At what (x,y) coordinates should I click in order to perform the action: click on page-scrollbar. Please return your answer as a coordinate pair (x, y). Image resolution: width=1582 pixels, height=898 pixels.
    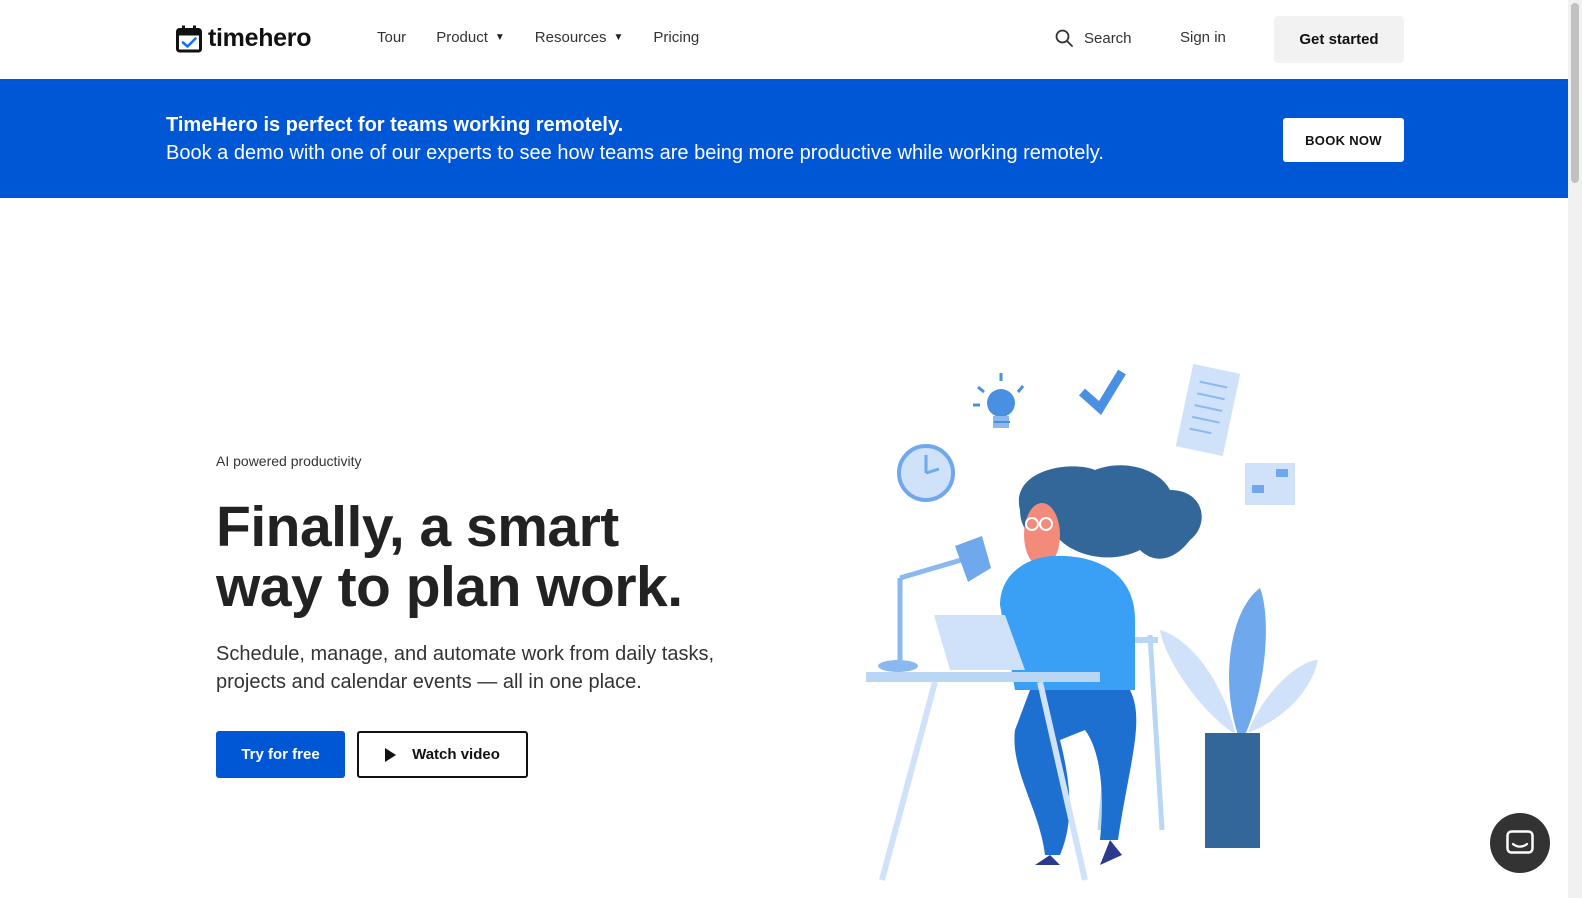
    Looking at the image, I should click on (1575, 449).